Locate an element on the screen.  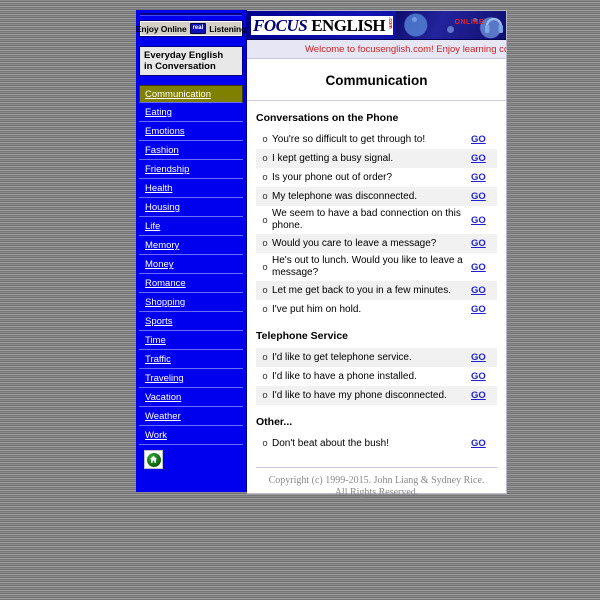
sidebar-item-label: Communication is located at coordinates (178, 94).